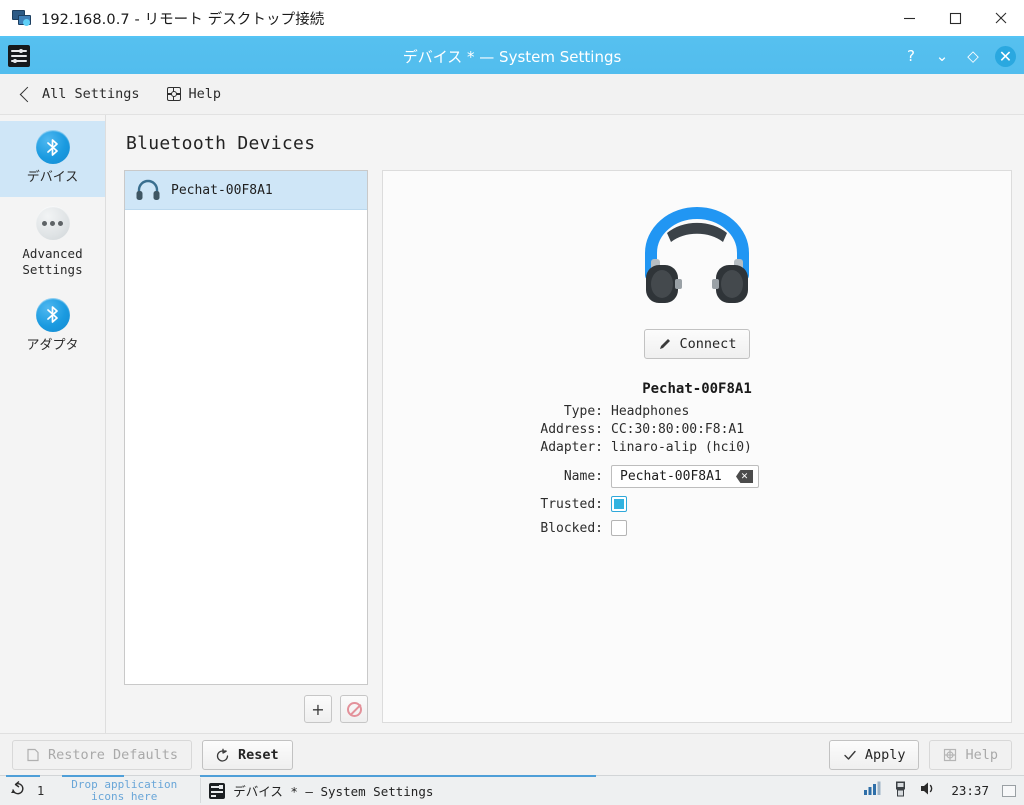 The width and height of the screenshot is (1024, 805). Describe the element at coordinates (18, 790) in the screenshot. I see `pager-icon` at that location.